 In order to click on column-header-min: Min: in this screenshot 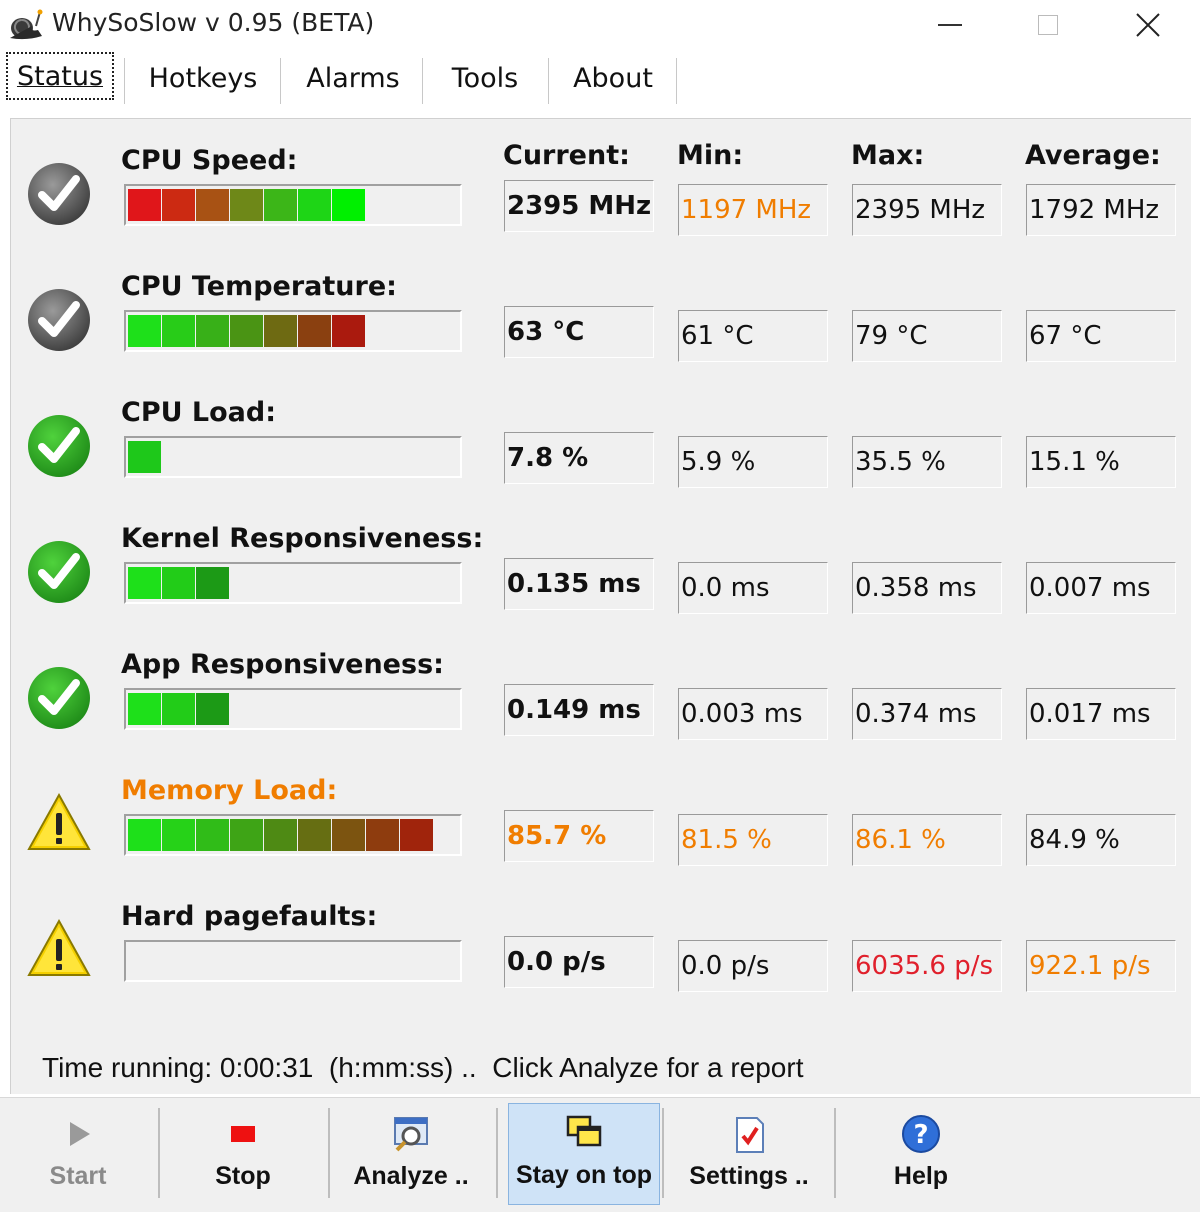, I will do `click(710, 155)`.